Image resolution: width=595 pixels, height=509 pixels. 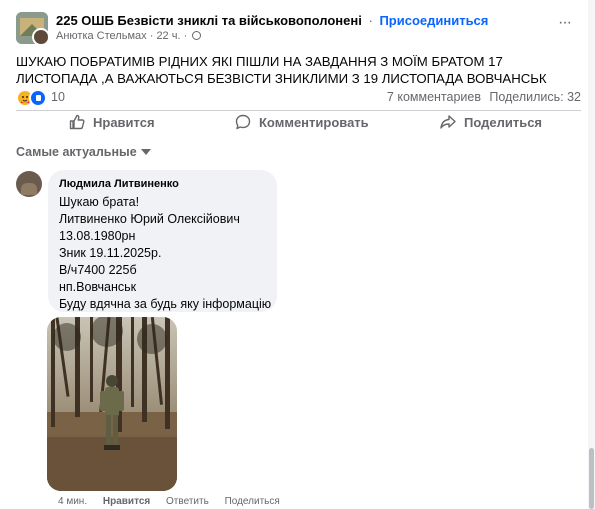 What do you see at coordinates (162, 184) in the screenshot?
I see `comment-author-link: Людмила Литвиненко` at bounding box center [162, 184].